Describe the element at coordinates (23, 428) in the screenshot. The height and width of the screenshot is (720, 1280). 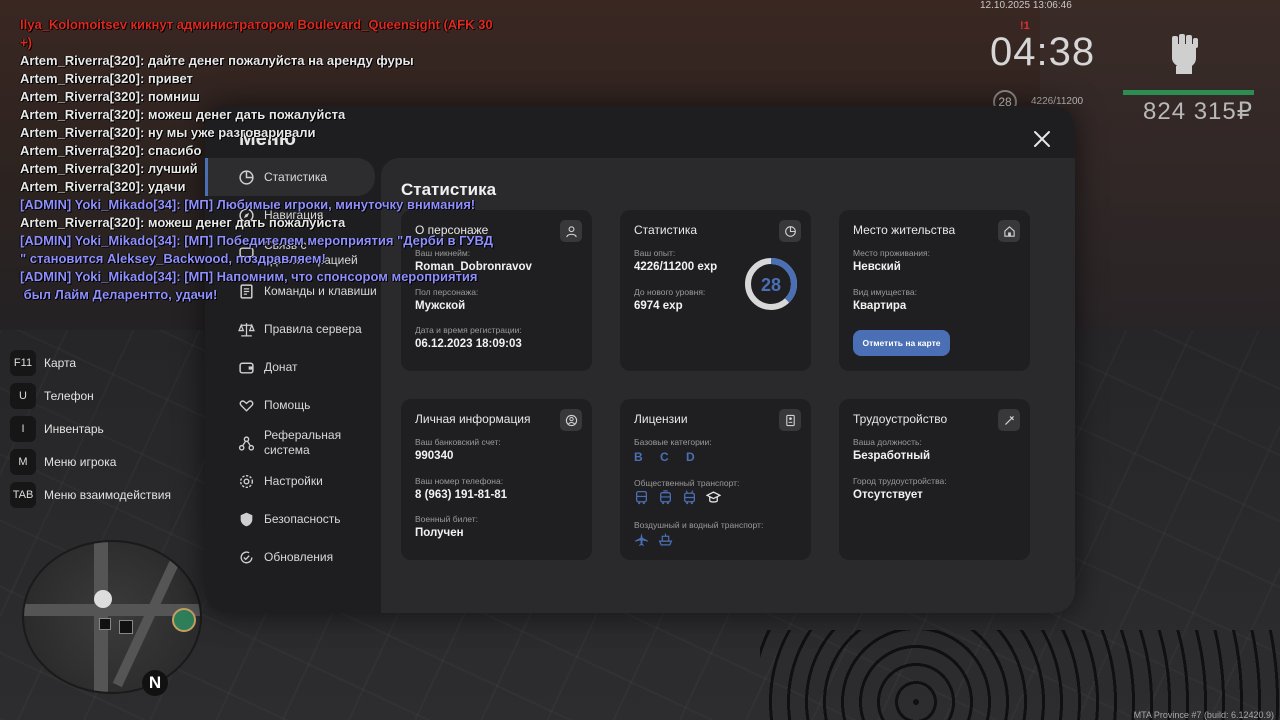
I see `key-cap: I` at that location.